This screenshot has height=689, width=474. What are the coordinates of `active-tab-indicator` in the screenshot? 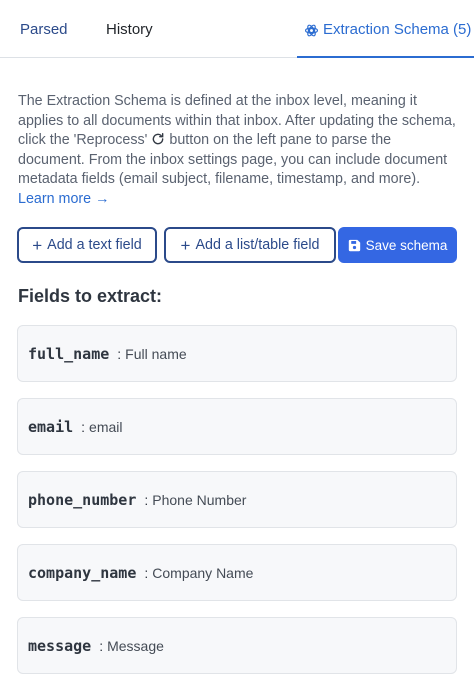 It's located at (385, 57).